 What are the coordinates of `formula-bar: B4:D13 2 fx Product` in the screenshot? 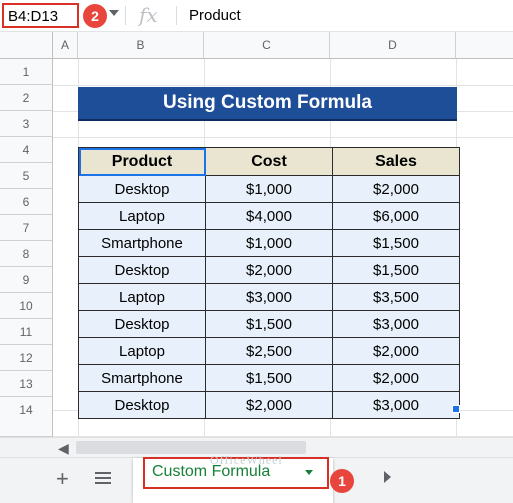 It's located at (256, 16).